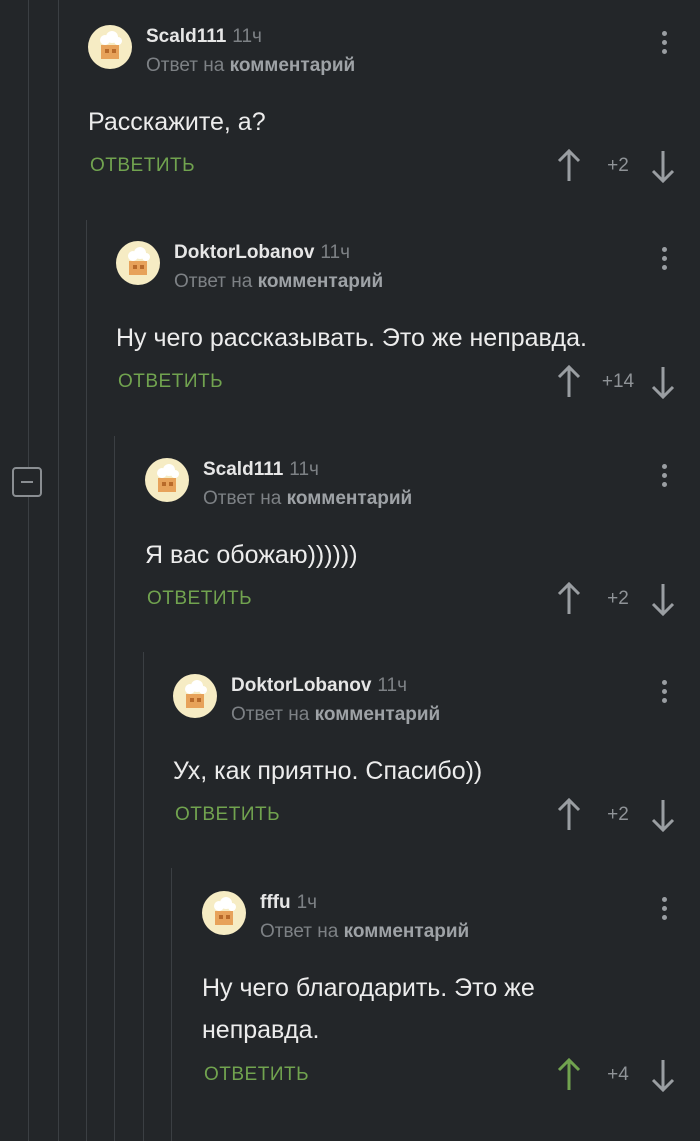  I want to click on vote-controls: +14, so click(616, 382).